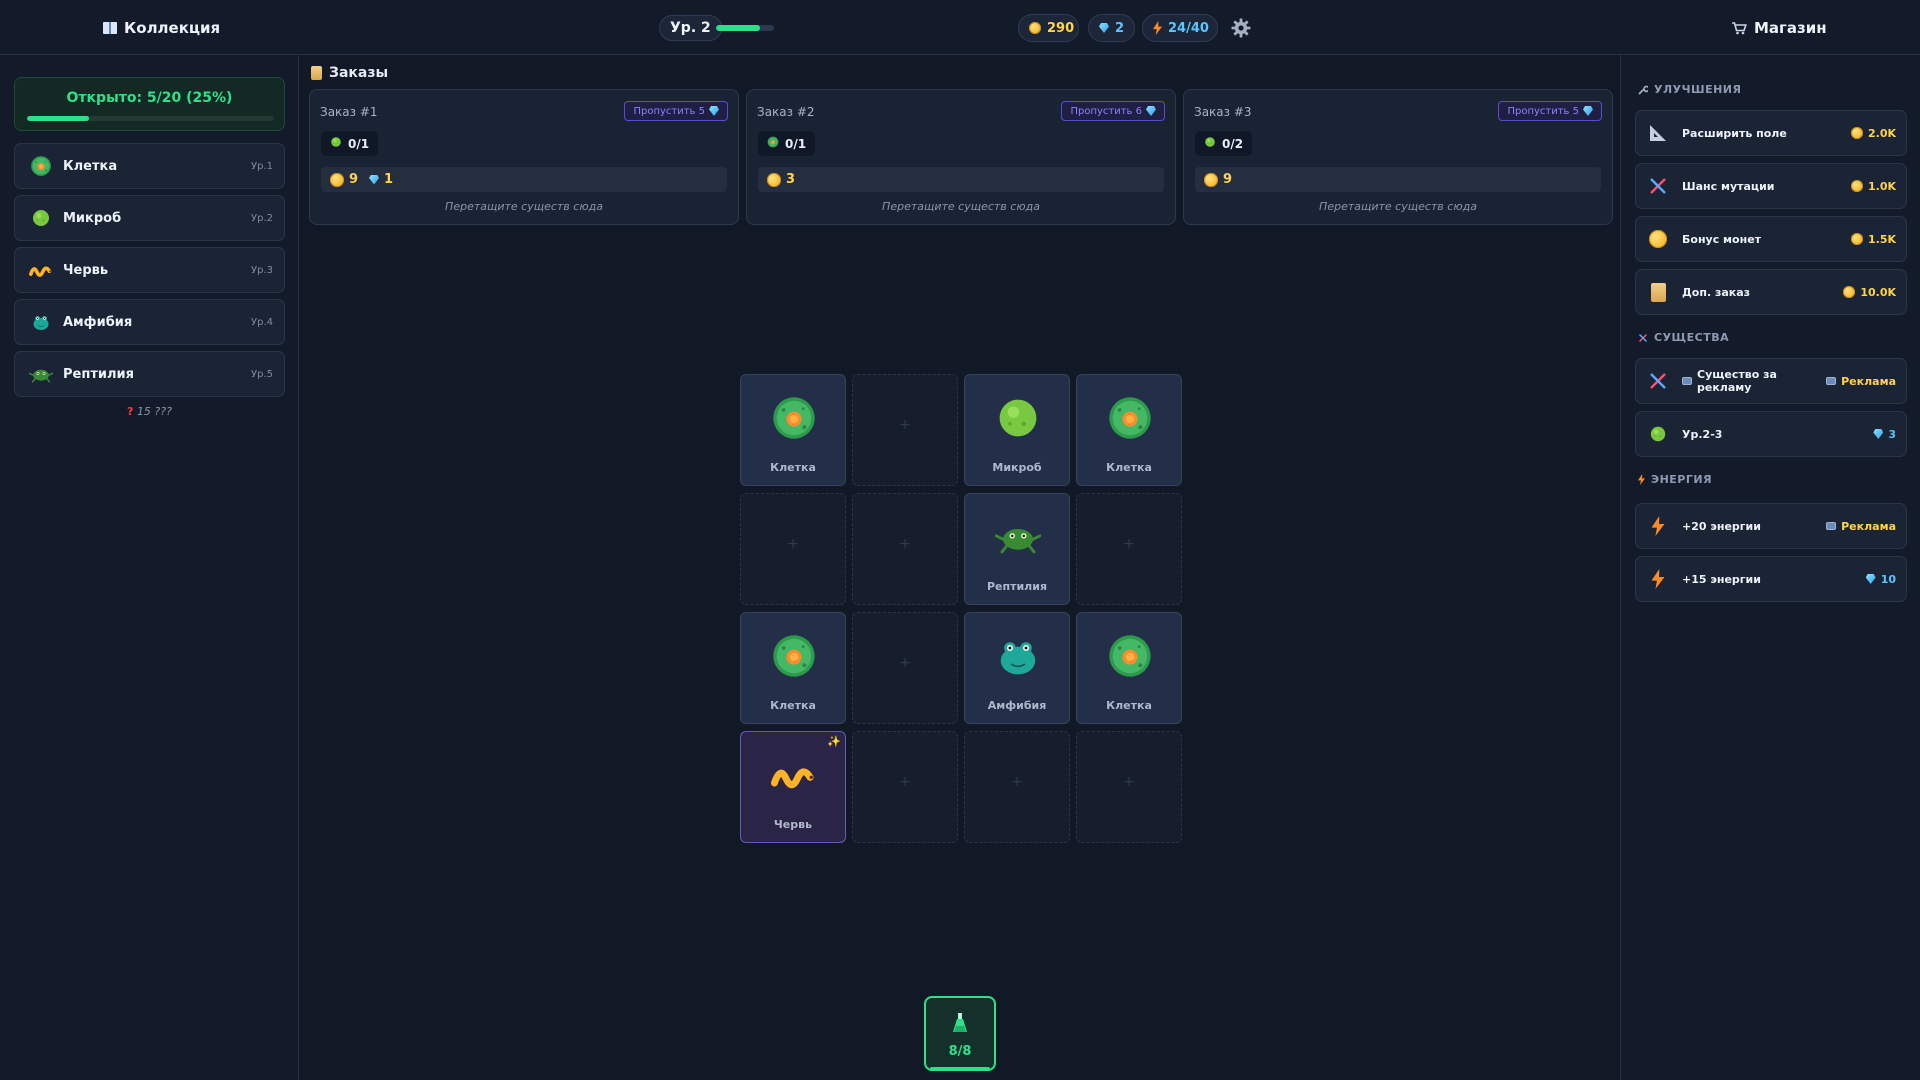 The image size is (1920, 1080). Describe the element at coordinates (1241, 28) in the screenshot. I see `gear-icon` at that location.